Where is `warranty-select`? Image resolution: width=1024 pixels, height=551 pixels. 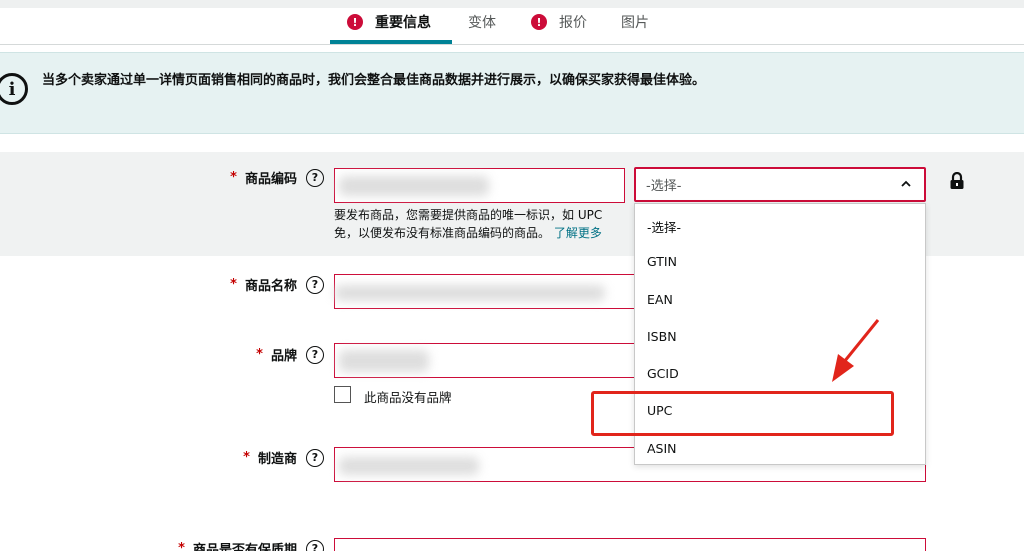 warranty-select is located at coordinates (630, 544).